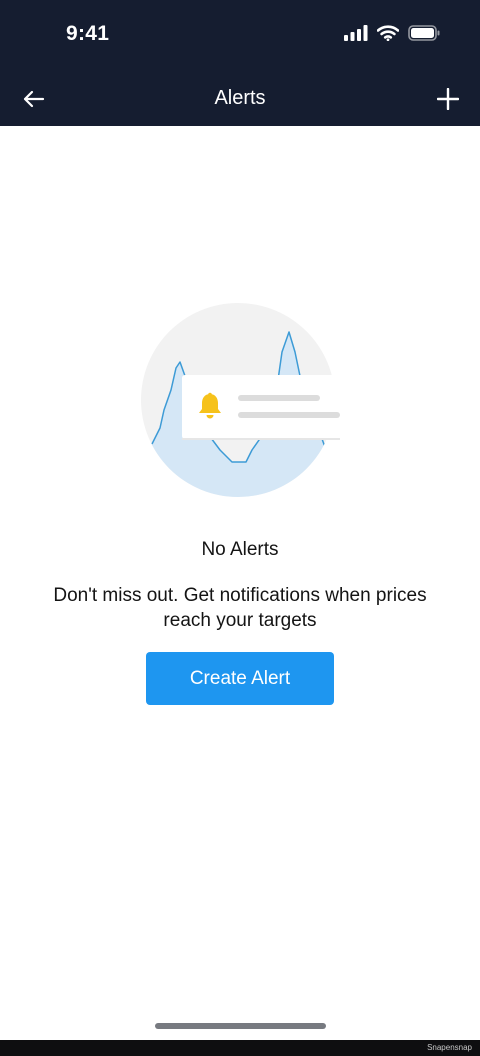  I want to click on create-alert-button: Create Alert, so click(240, 678).